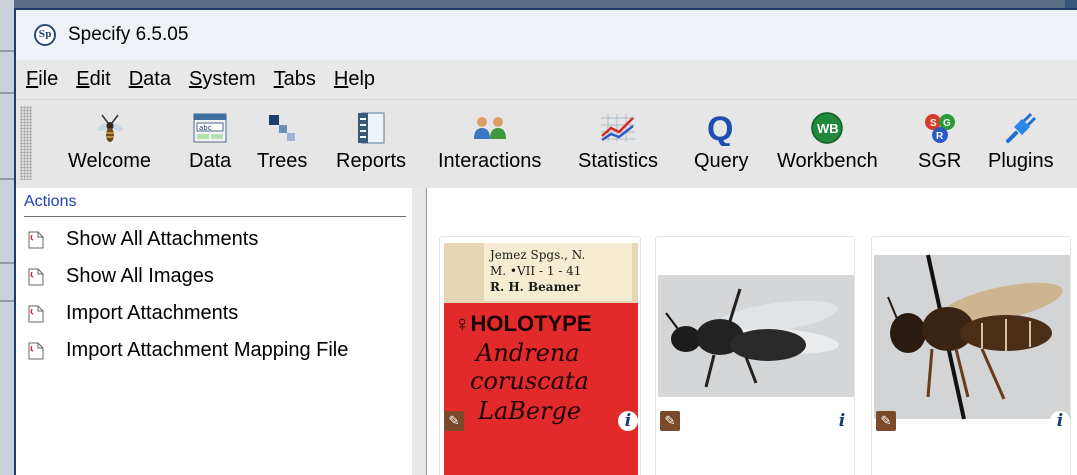  Describe the element at coordinates (535, 271) in the screenshot. I see `svg-text: M. •VII - 1 - 41` at that location.